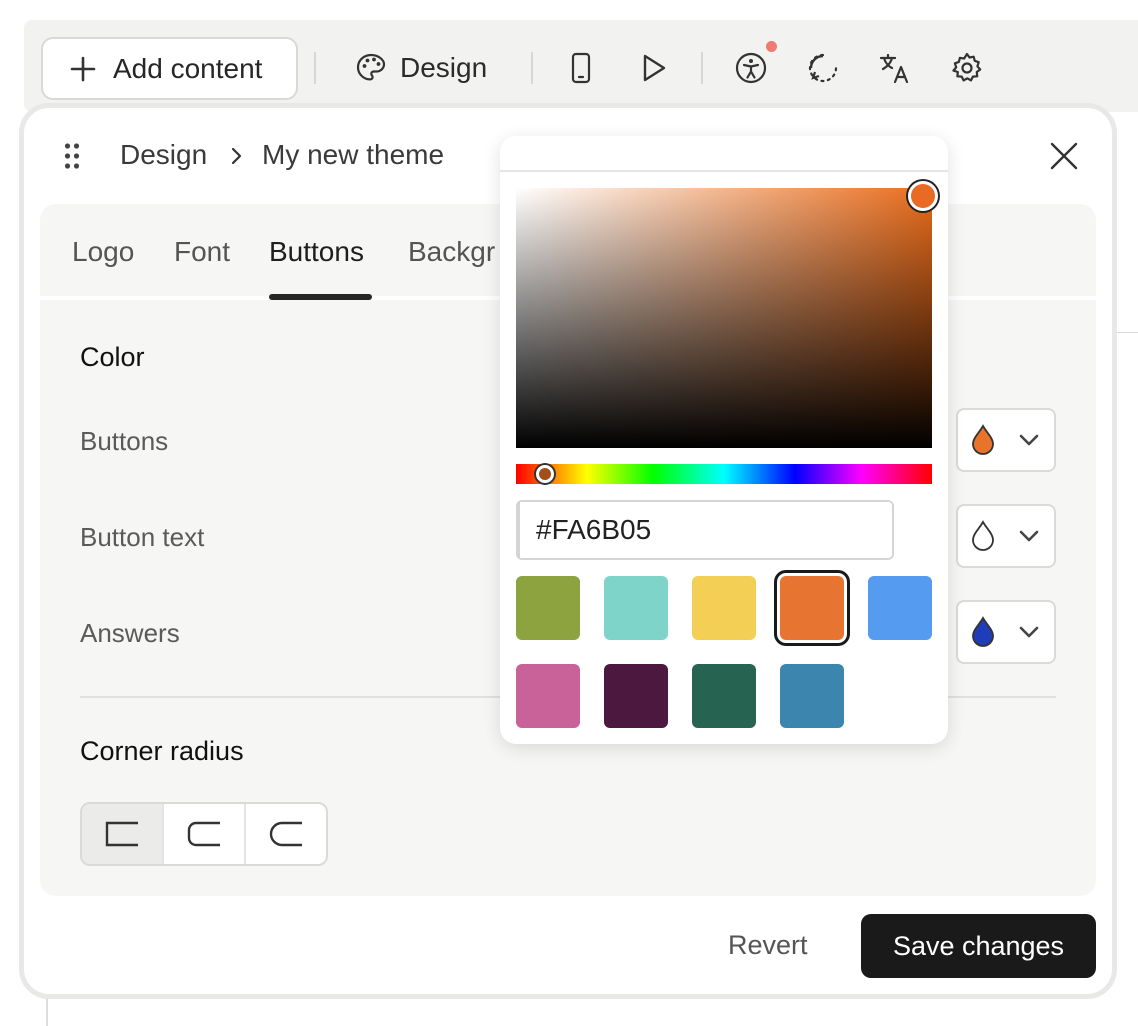 Image resolution: width=1138 pixels, height=1026 pixels. What do you see at coordinates (895, 68) in the screenshot?
I see `translate-icon` at bounding box center [895, 68].